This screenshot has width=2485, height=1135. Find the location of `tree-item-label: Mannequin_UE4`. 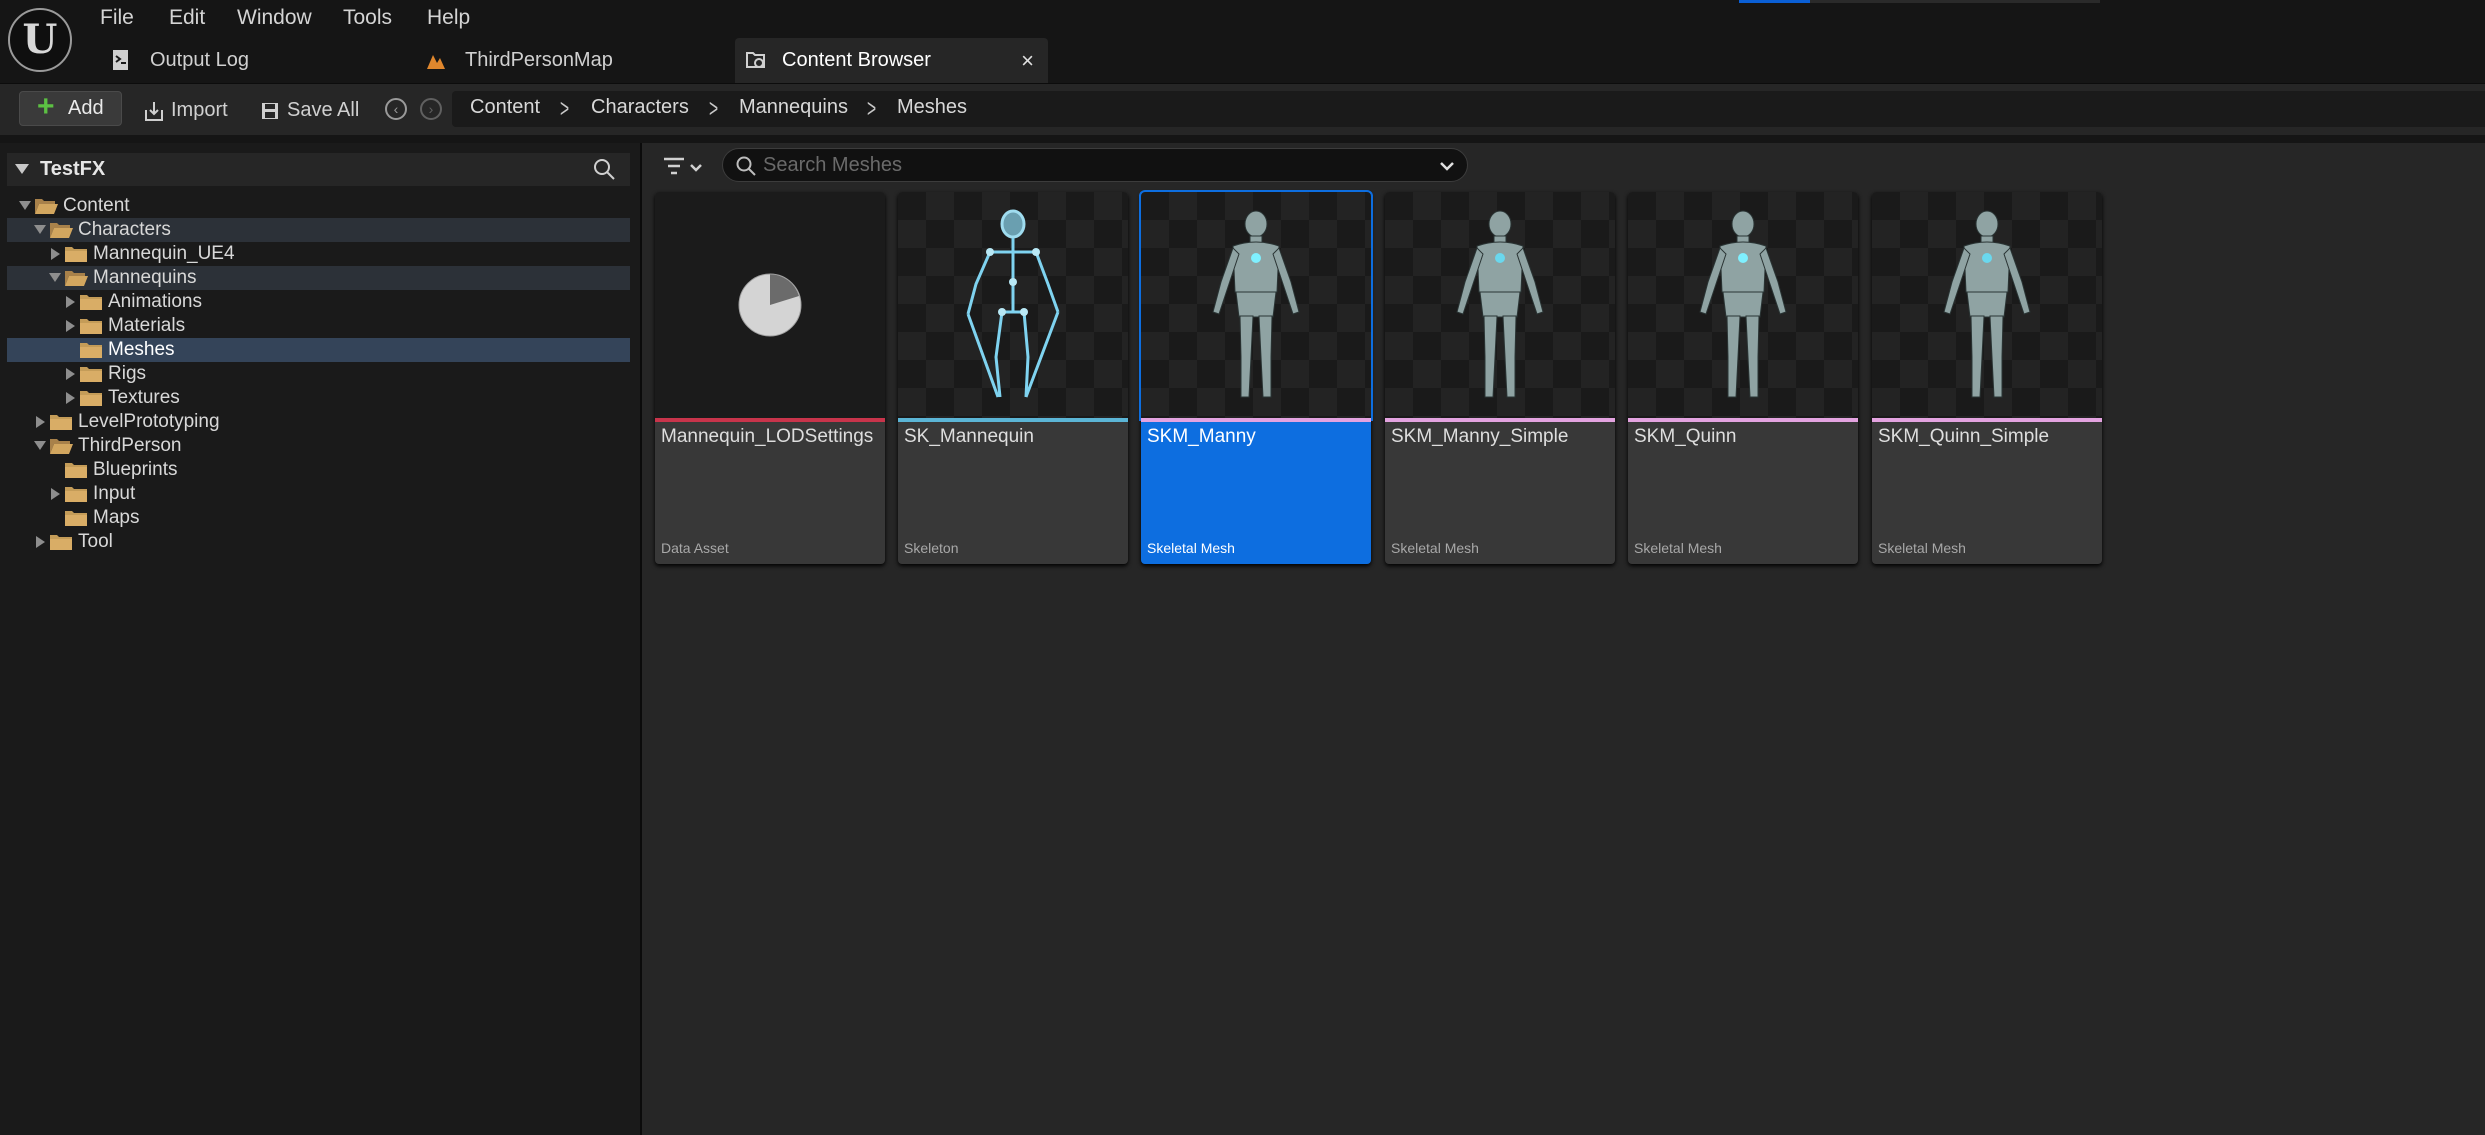

tree-item-label: Mannequin_UE4 is located at coordinates (164, 253).